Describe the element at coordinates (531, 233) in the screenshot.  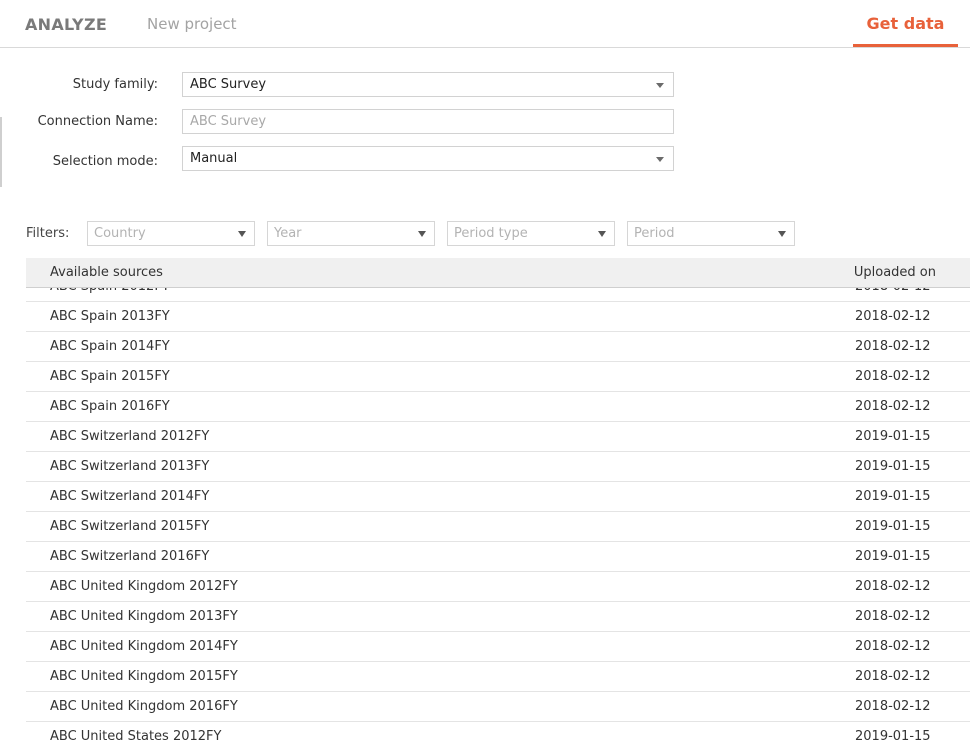
I see `period-type-filter: Period type` at that location.